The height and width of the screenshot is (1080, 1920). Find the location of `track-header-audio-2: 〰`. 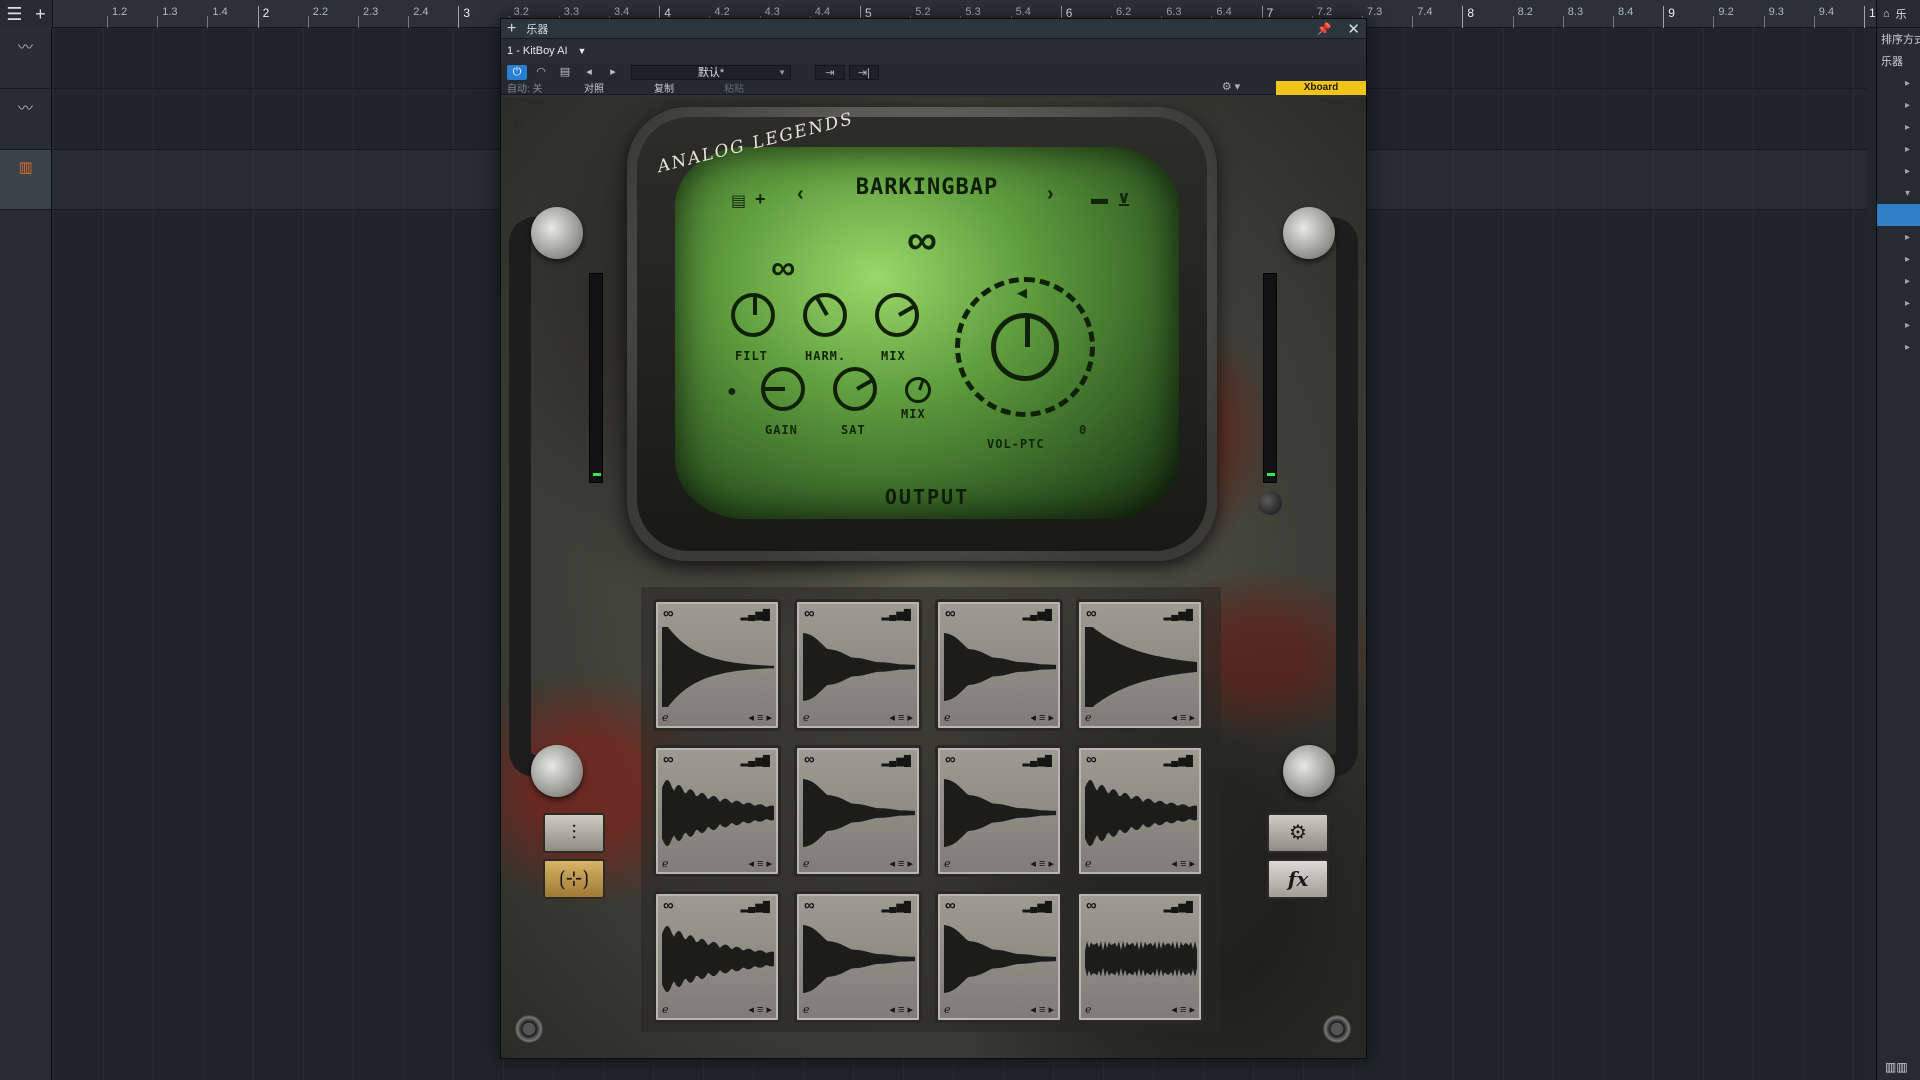

track-header-audio-2: 〰 is located at coordinates (25, 119).